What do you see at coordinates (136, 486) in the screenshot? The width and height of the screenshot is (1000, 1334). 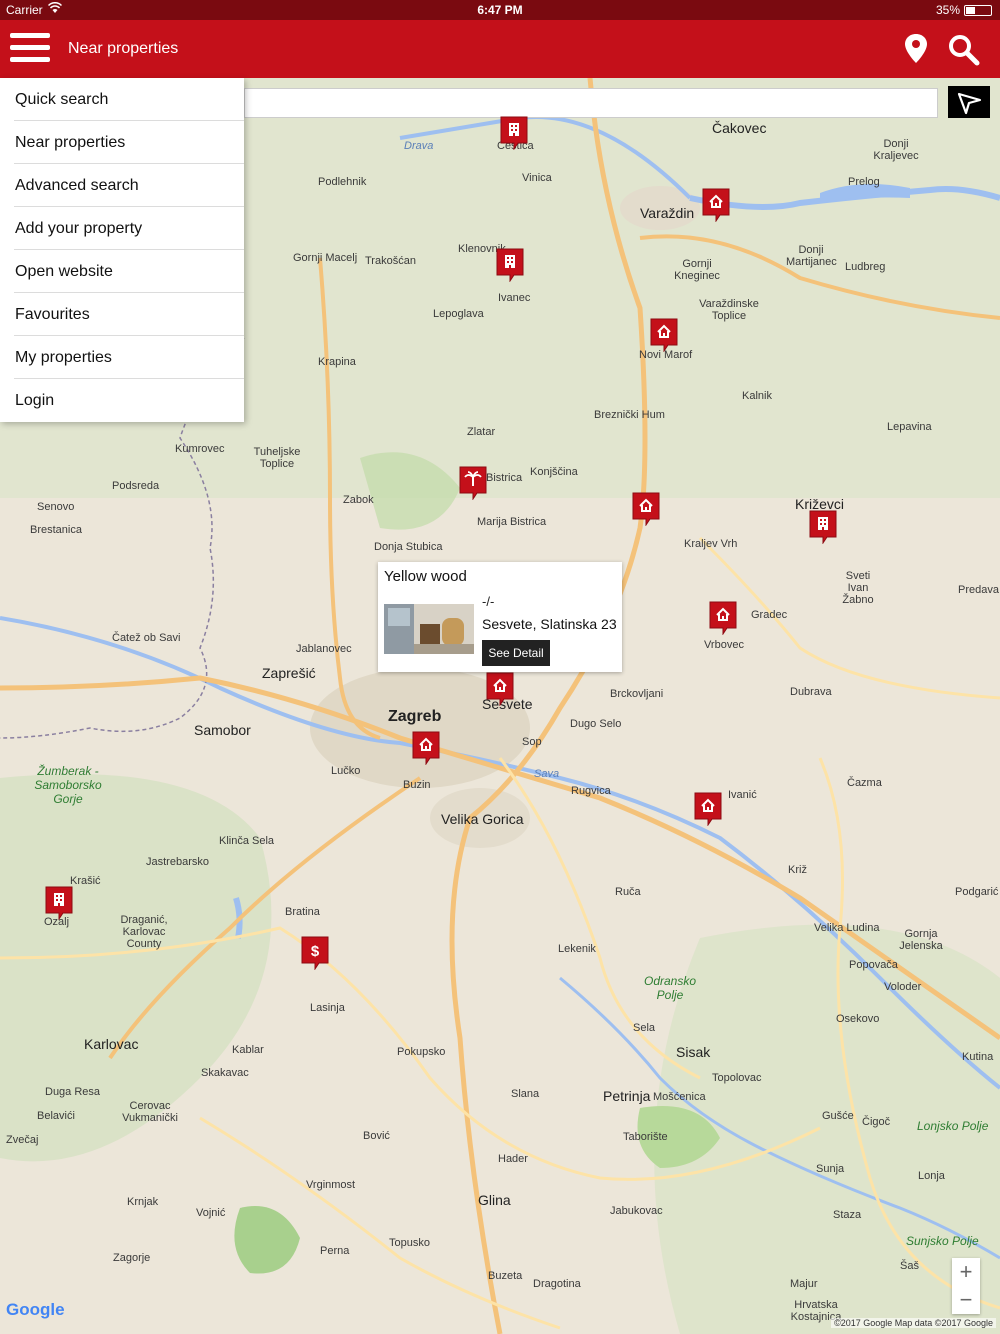 I see `map-label: Podsreda` at bounding box center [136, 486].